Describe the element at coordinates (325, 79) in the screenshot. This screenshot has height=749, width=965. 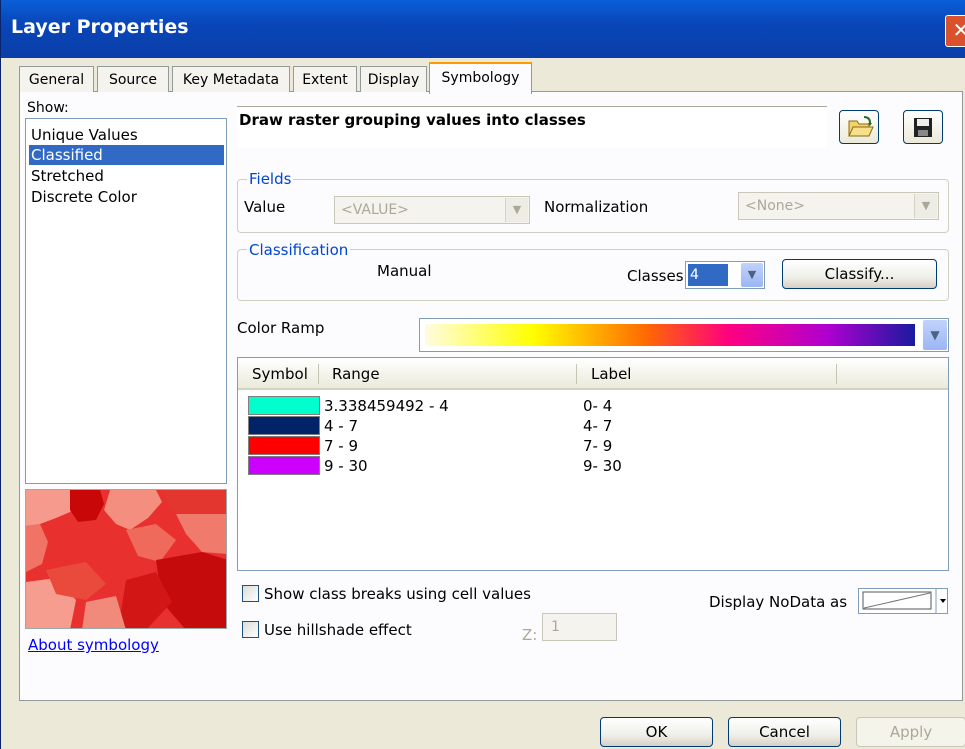
I see `tab-extent: Extent` at that location.